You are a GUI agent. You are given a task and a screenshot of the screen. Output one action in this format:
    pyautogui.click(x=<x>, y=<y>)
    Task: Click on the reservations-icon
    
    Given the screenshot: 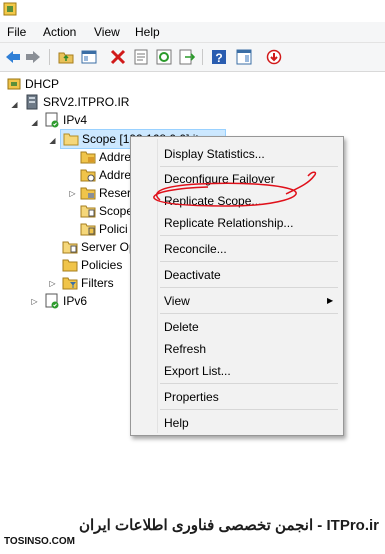 What is the action you would take?
    pyautogui.click(x=88, y=193)
    